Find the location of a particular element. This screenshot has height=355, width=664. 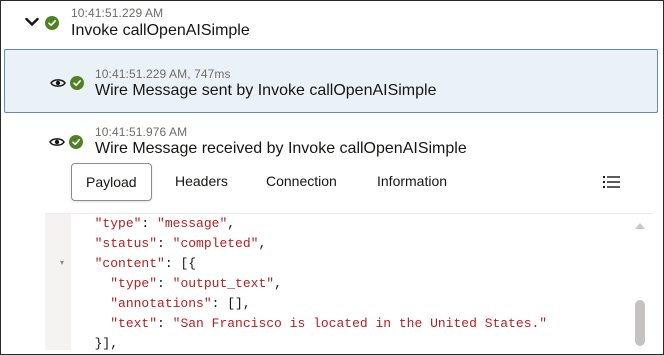

scroll-up-icon is located at coordinates (640, 226).